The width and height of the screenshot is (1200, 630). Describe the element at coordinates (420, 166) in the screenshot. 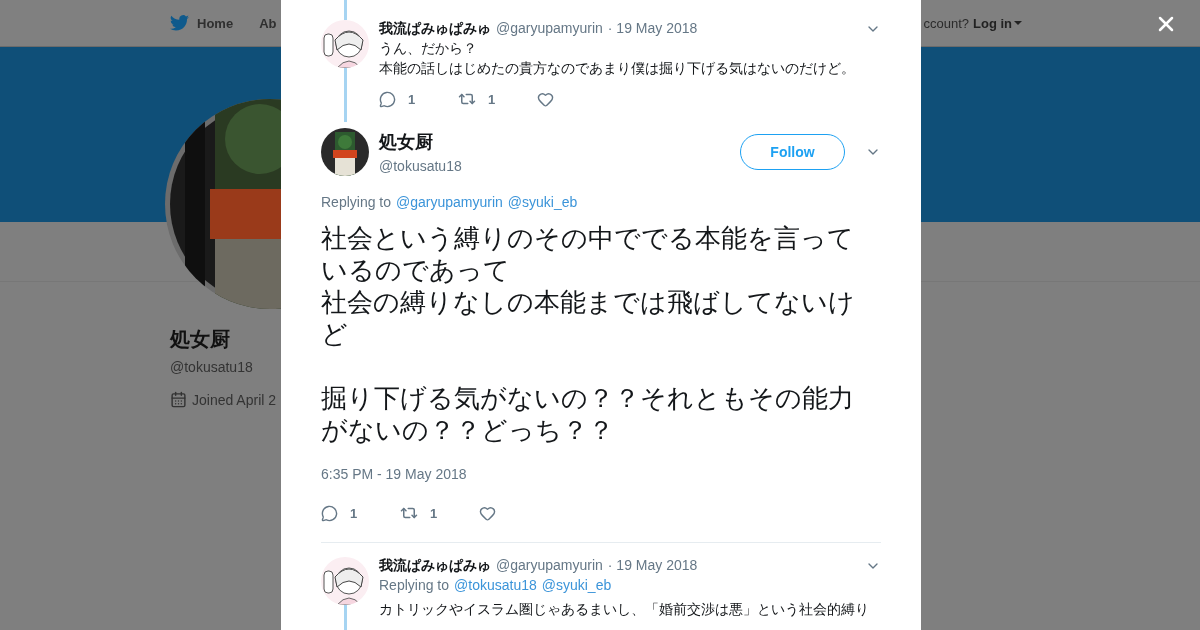

I see `author-handle: @tokusatu18` at that location.